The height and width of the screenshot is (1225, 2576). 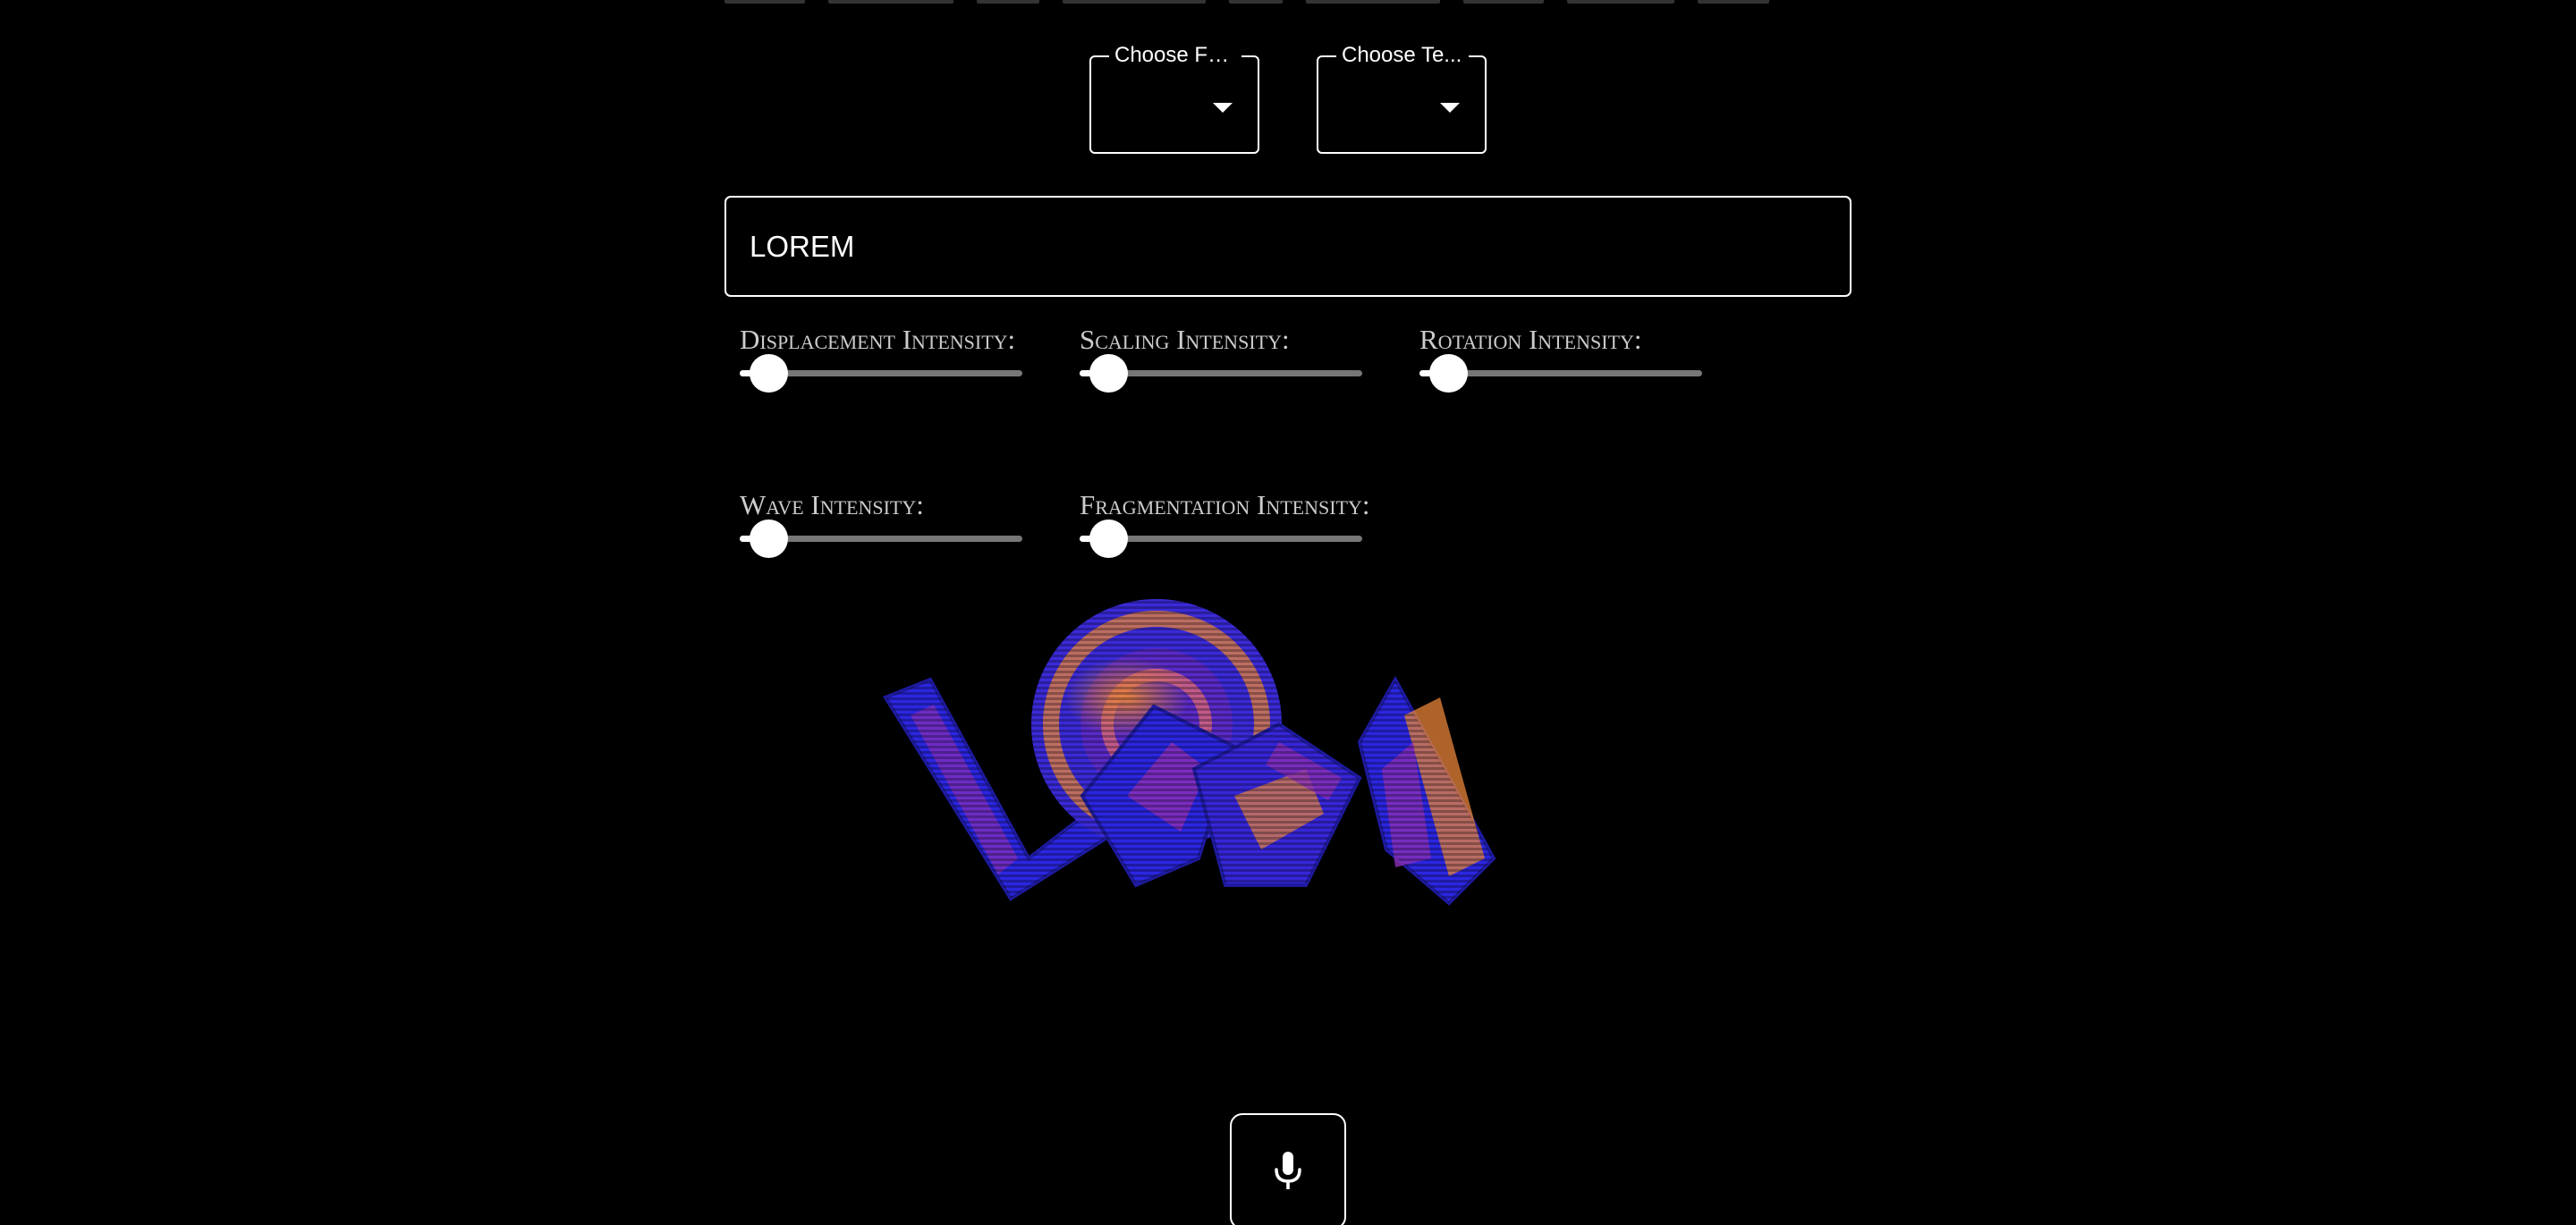 What do you see at coordinates (832, 504) in the screenshot?
I see `wave-slider-label: Wave Intensity:` at bounding box center [832, 504].